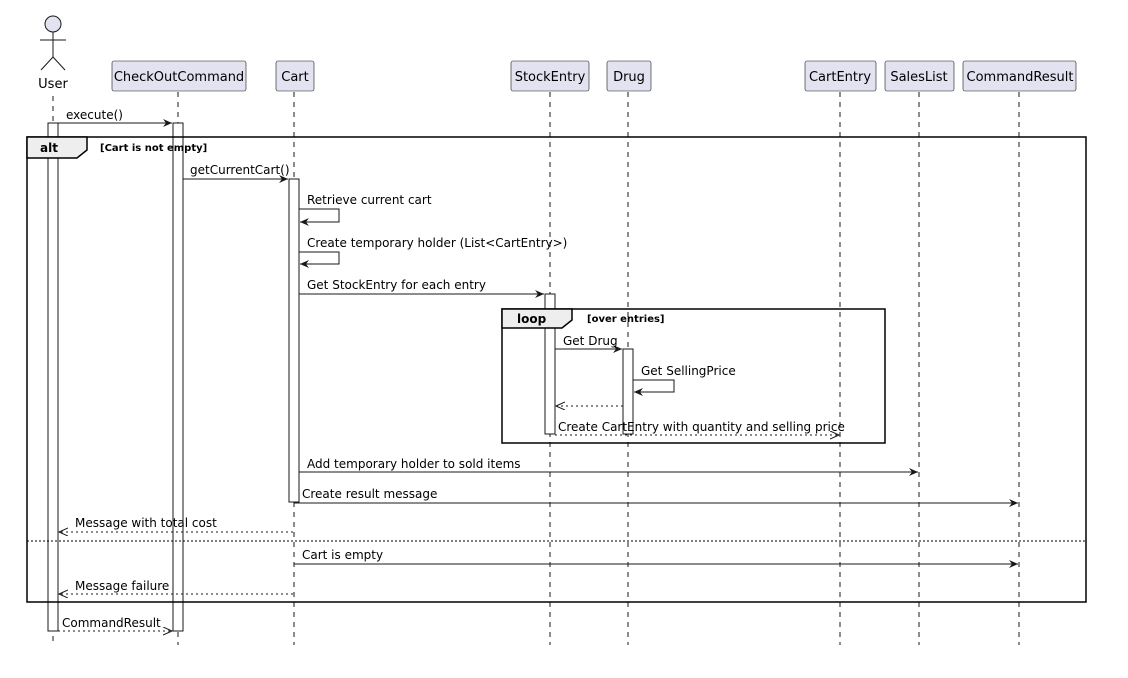  I want to click on message-label-execute: execute(), so click(94, 115).